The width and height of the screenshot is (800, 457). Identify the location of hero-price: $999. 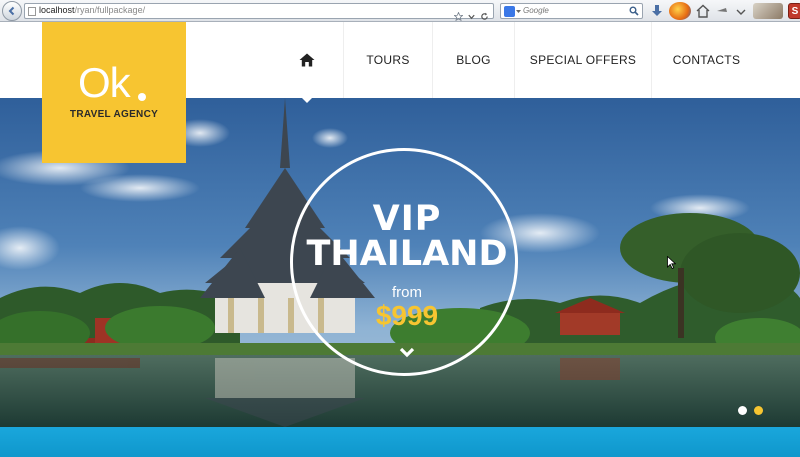
(407, 315).